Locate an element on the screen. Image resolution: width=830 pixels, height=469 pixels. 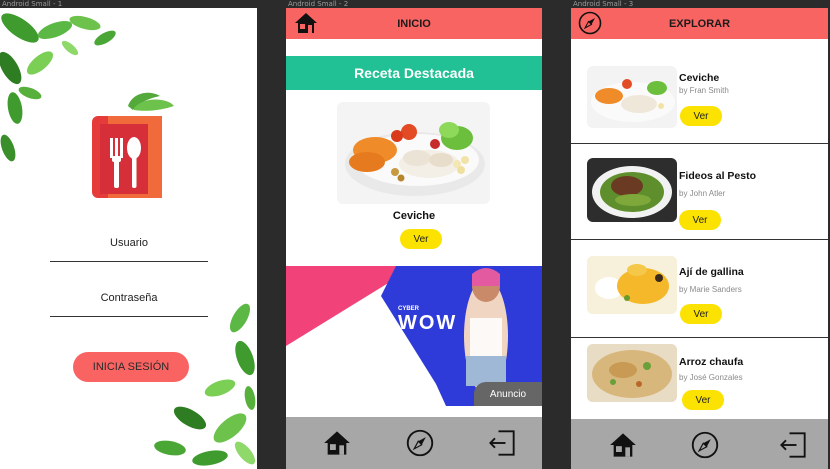
featured-title: Receta Destacada is located at coordinates (414, 73).